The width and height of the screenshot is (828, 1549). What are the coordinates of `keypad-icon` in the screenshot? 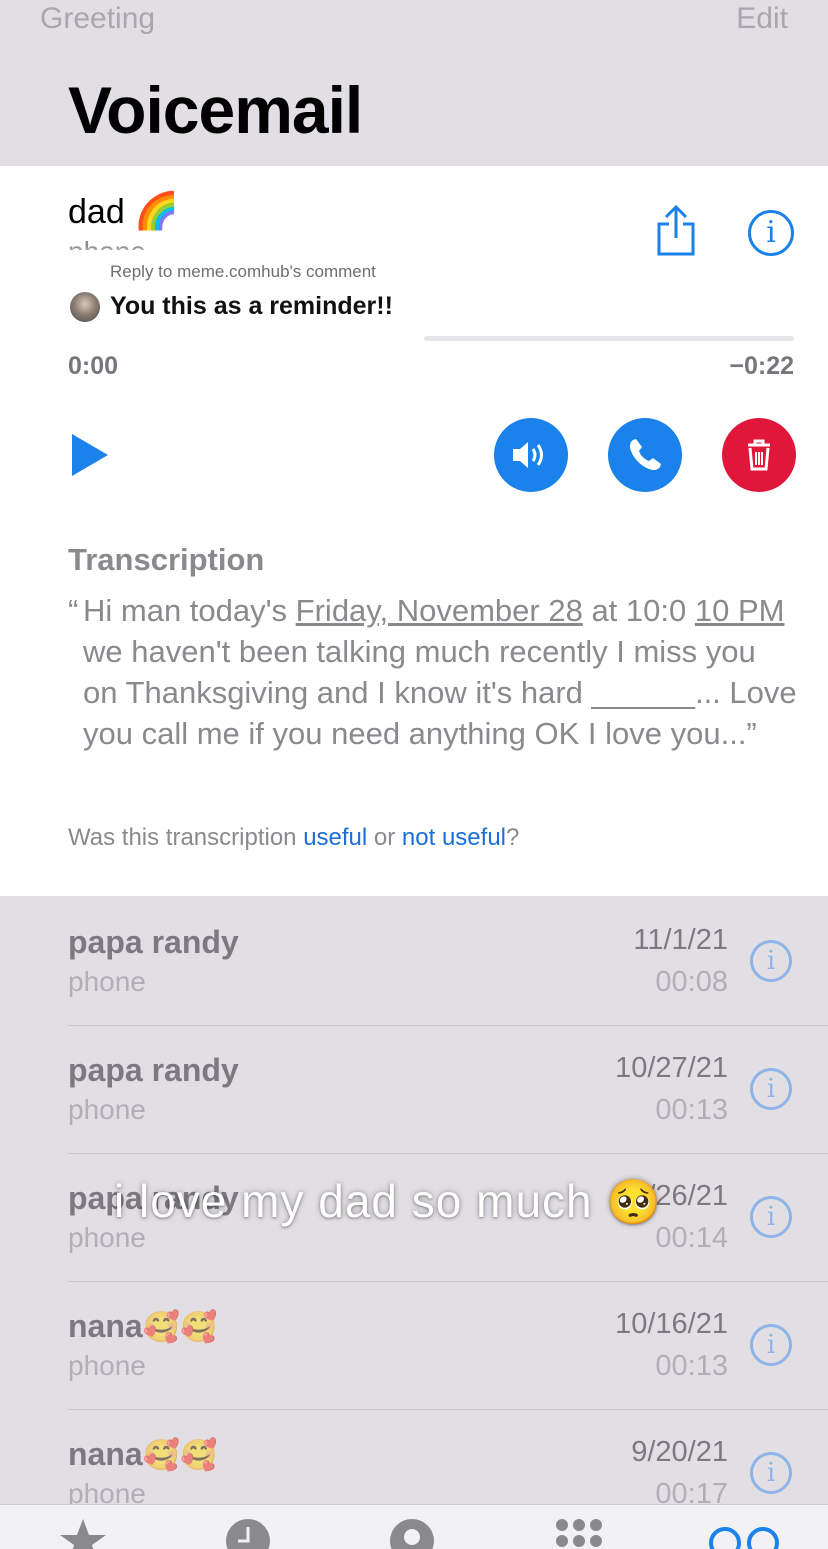 It's located at (579, 1533).